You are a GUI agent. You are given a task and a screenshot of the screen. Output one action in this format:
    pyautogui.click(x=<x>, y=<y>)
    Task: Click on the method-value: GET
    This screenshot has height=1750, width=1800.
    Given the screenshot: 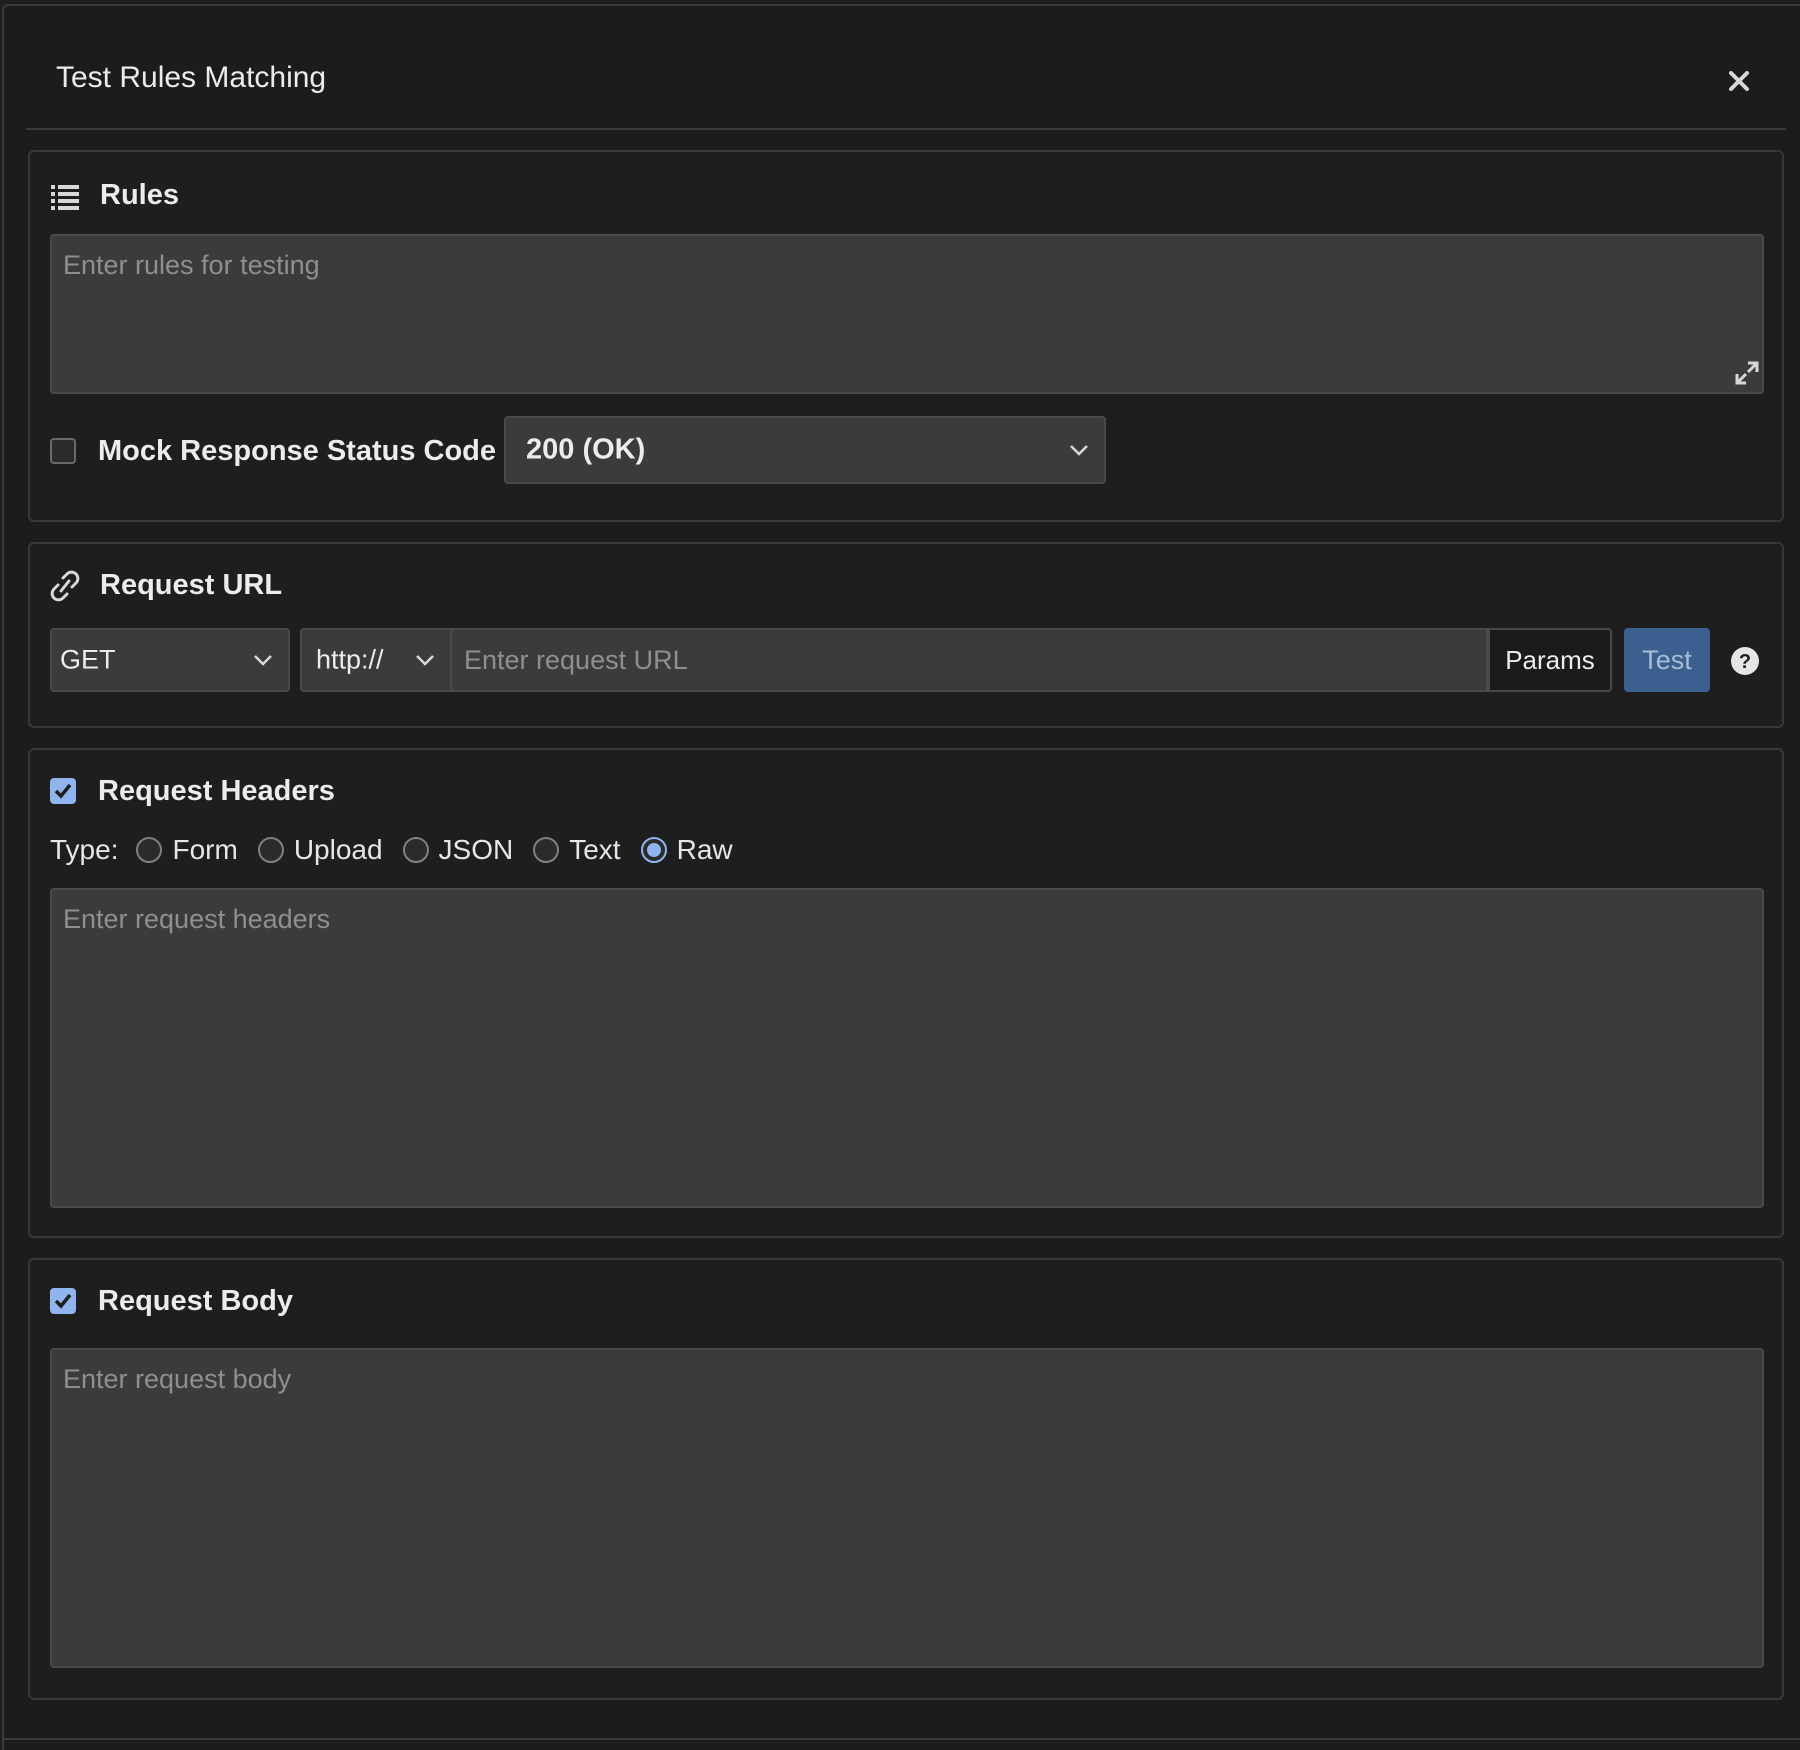 What is the action you would take?
    pyautogui.click(x=88, y=659)
    